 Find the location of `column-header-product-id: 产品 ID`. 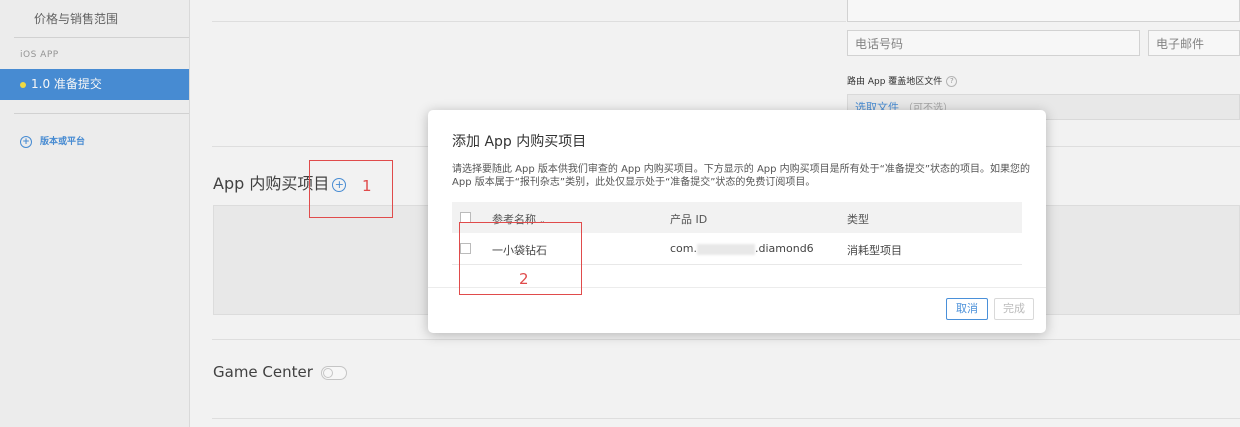

column-header-product-id: 产品 ID is located at coordinates (689, 219).